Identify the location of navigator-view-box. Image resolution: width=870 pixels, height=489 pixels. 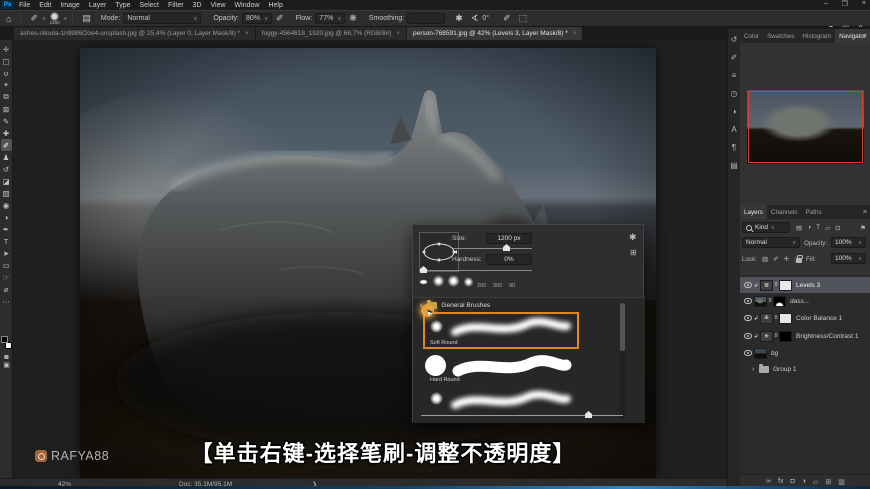
(805, 127).